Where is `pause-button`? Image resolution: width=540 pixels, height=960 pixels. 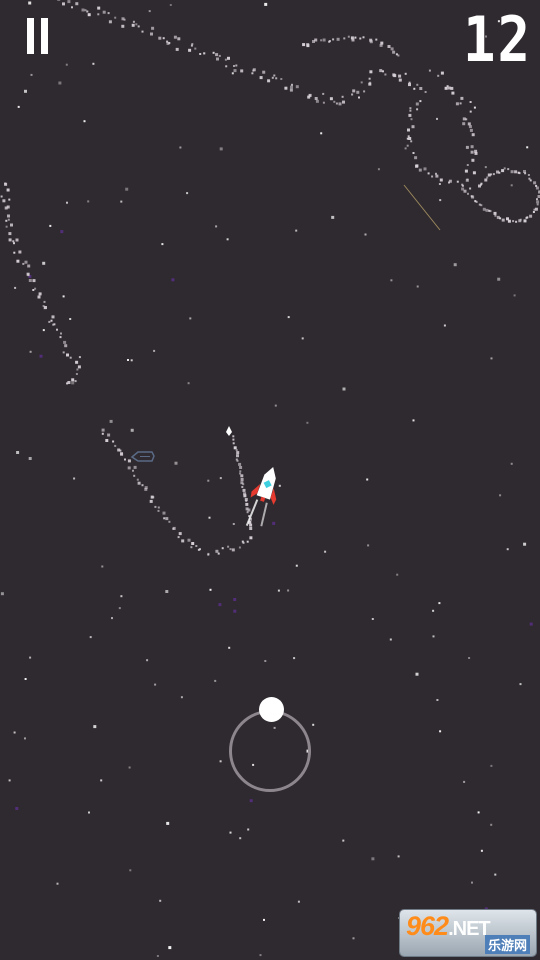 pause-button is located at coordinates (38, 37).